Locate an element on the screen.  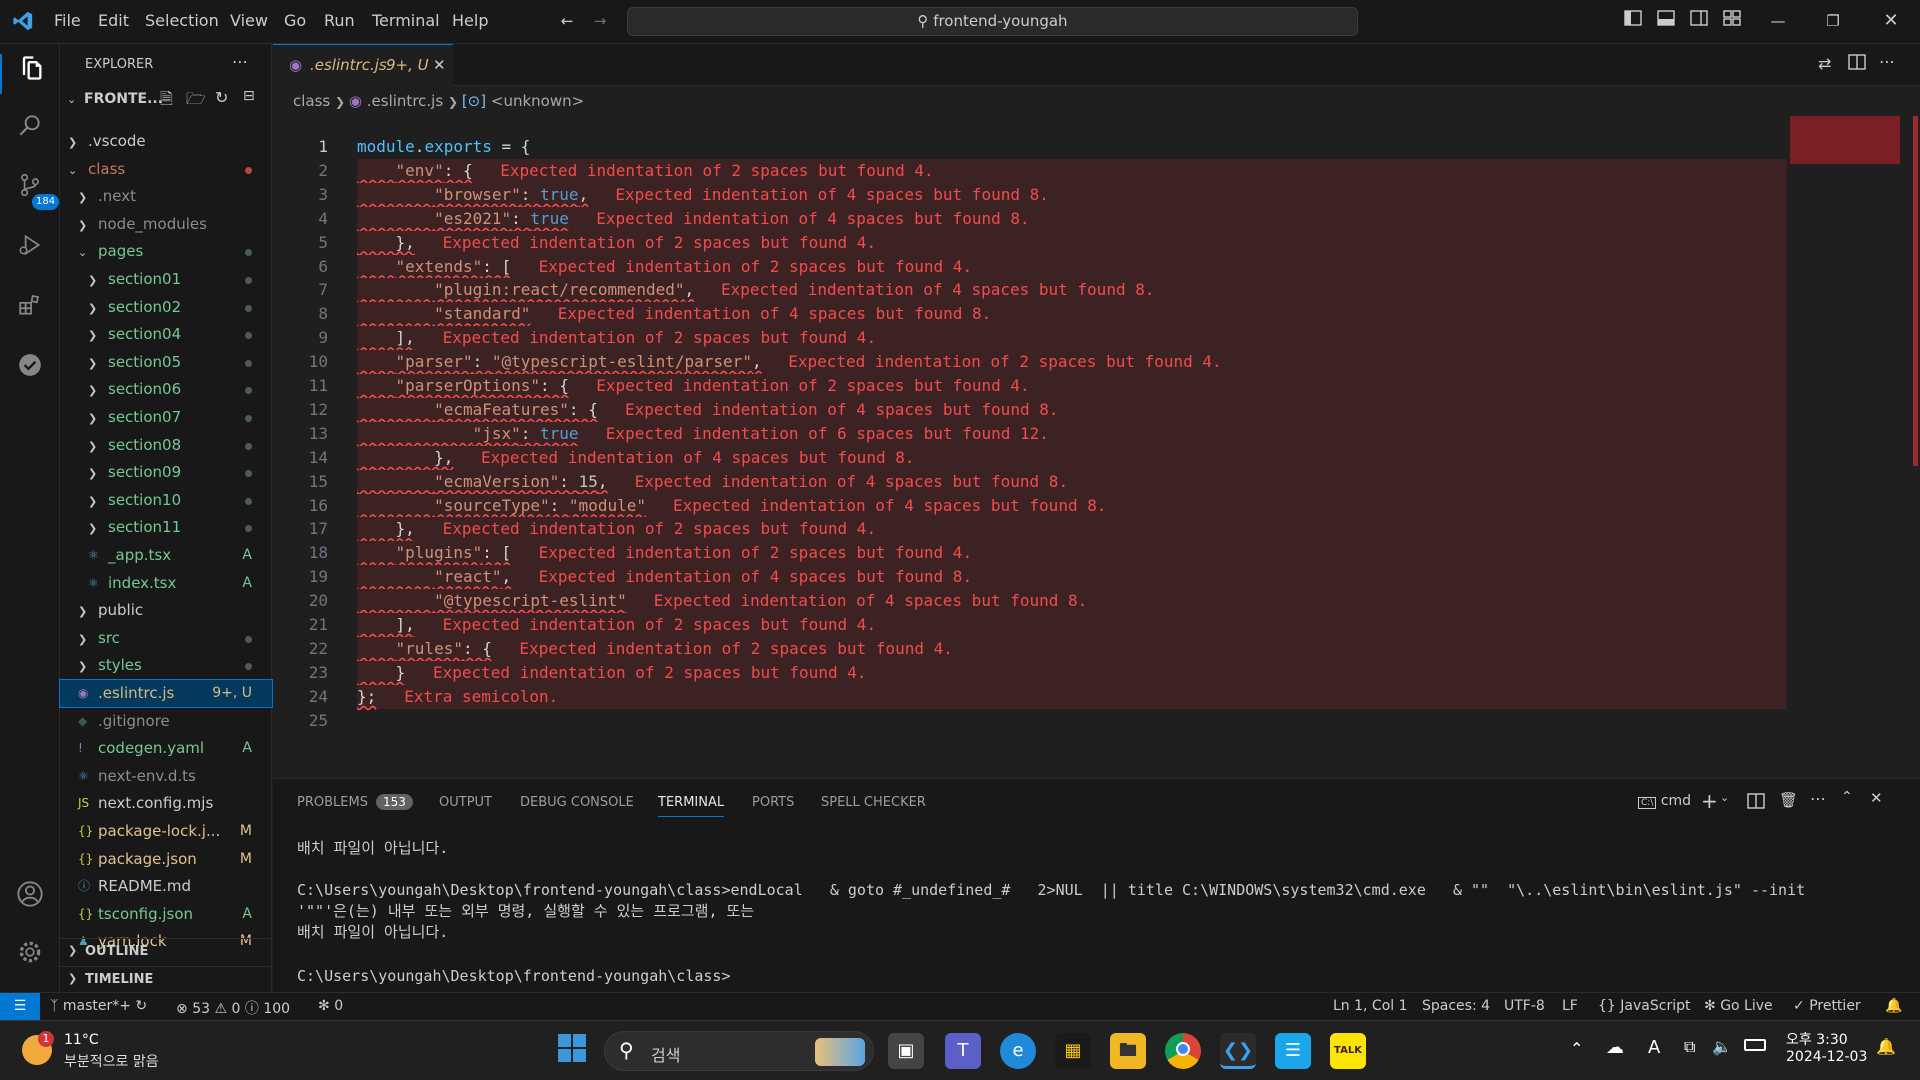
sticky-notes-icon: ▦ is located at coordinates (1073, 1051).